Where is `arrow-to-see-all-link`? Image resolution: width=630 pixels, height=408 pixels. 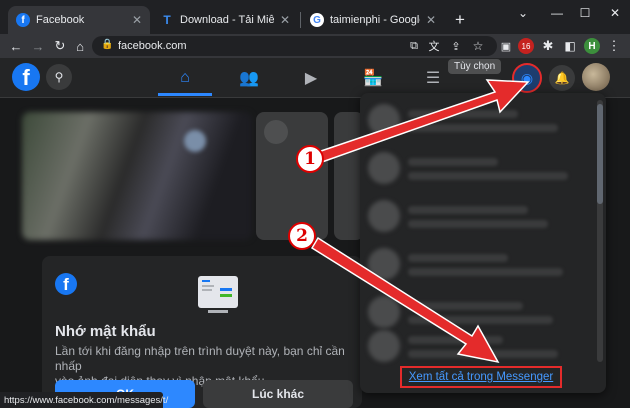 arrow-to-see-all-link is located at coordinates (405, 300).